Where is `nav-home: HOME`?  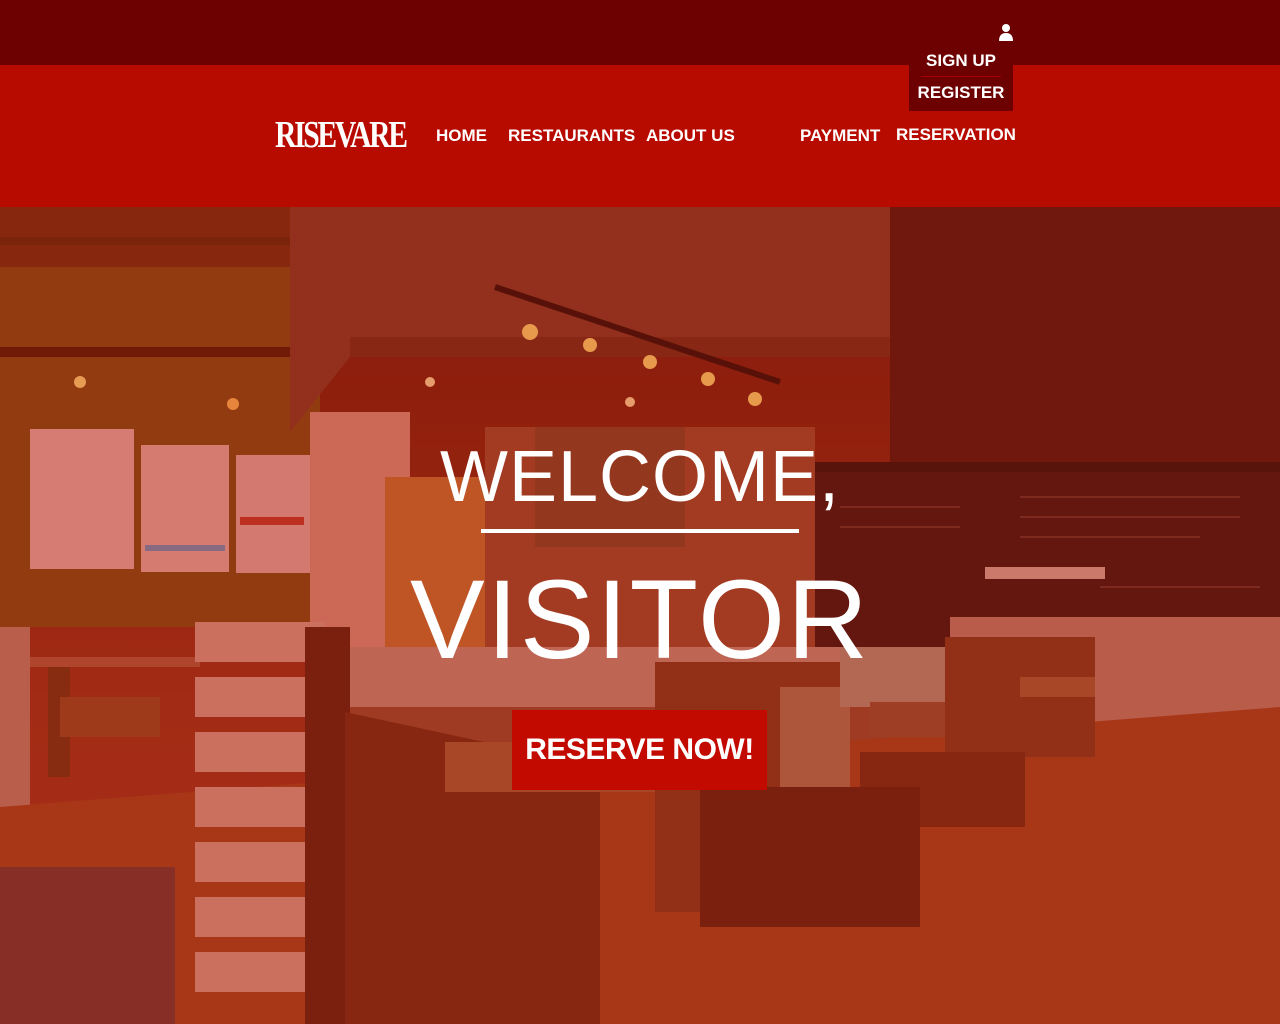
nav-home: HOME is located at coordinates (461, 136).